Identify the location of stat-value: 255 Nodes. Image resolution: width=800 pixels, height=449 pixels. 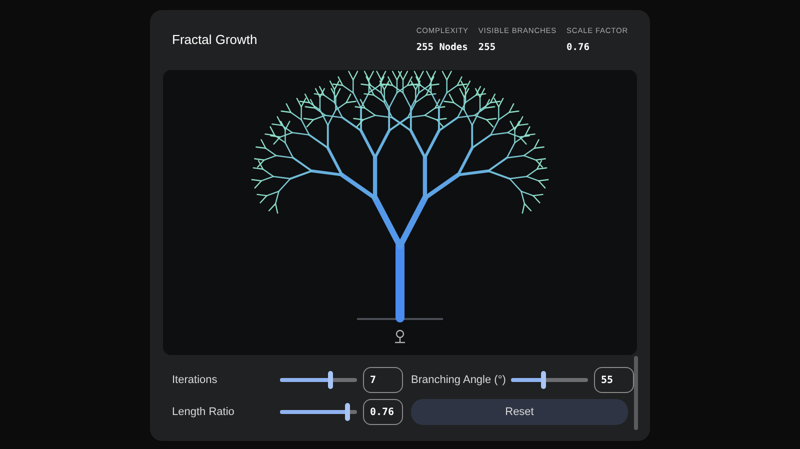
(442, 48).